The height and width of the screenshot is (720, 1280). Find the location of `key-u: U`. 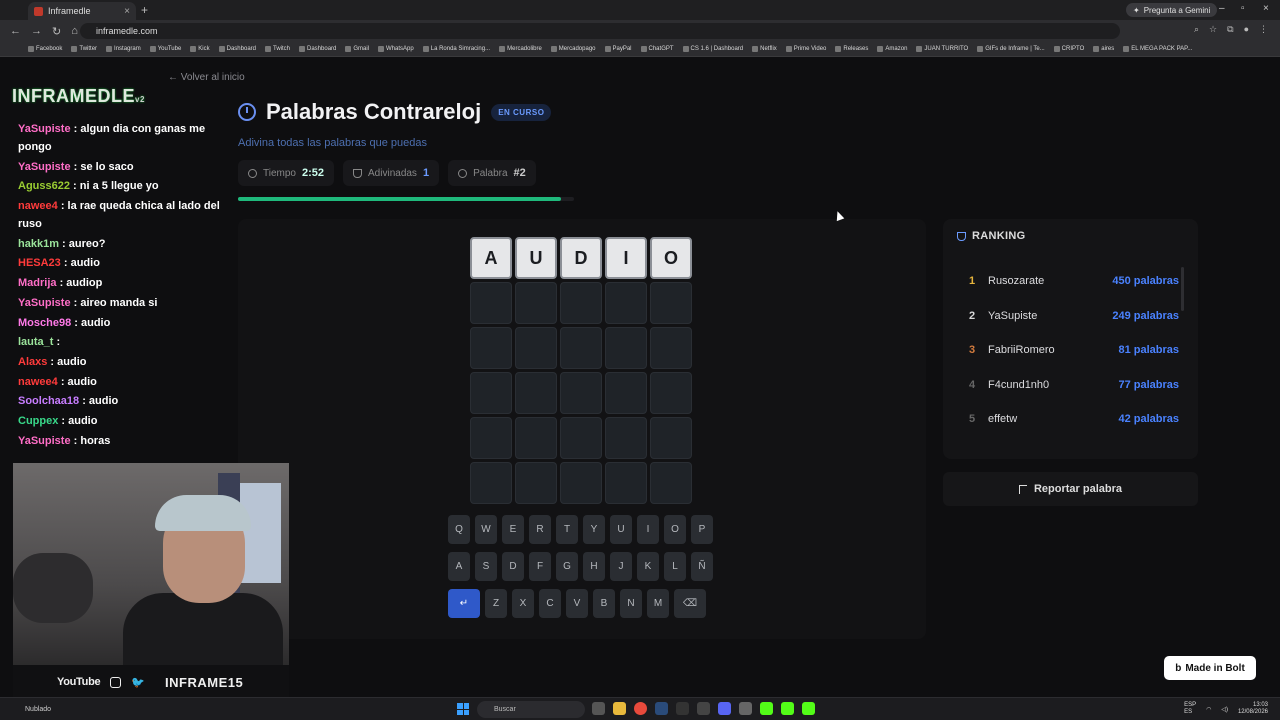

key-u: U is located at coordinates (621, 529).